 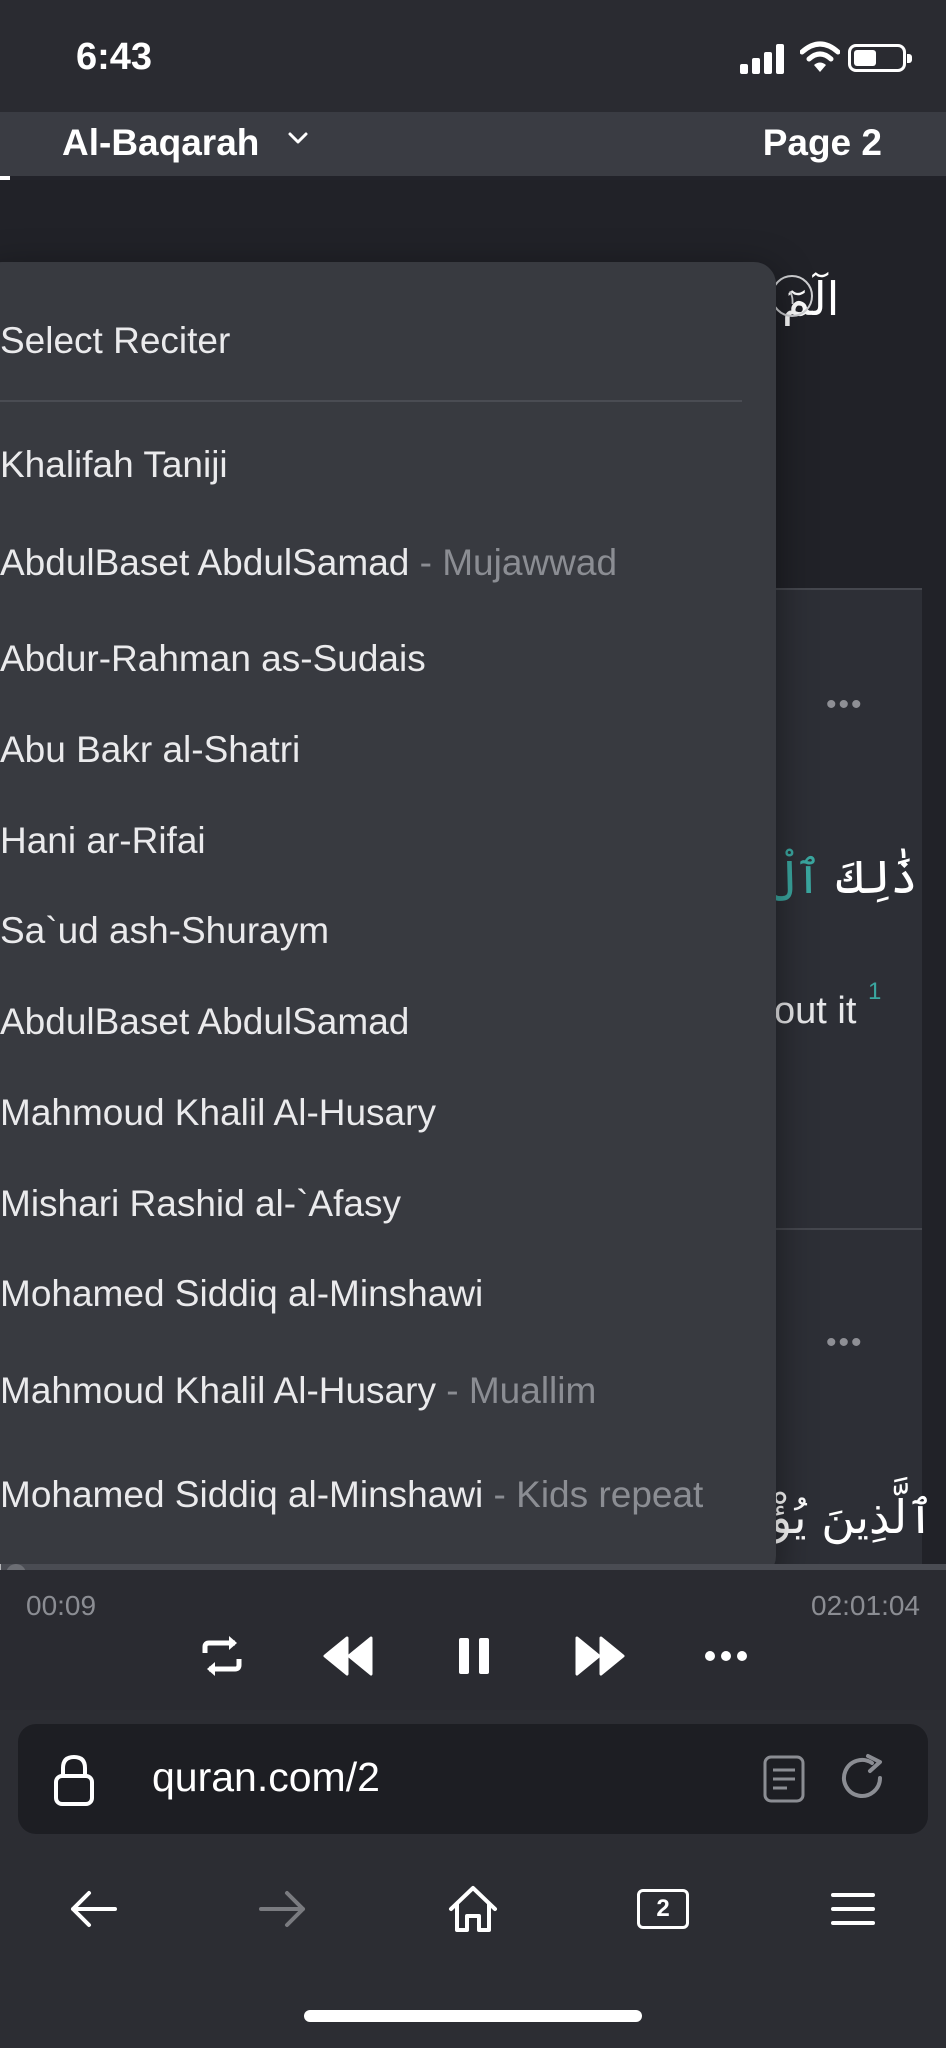 What do you see at coordinates (298, 1391) in the screenshot?
I see `reciter-option: Mahmoud Khalil Al-Husary - Muallim` at bounding box center [298, 1391].